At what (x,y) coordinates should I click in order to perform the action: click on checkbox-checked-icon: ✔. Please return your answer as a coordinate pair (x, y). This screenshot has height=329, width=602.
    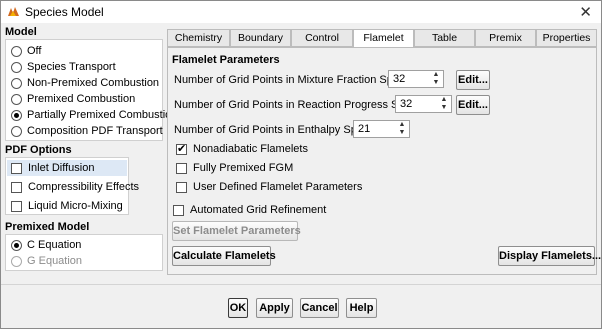
    Looking at the image, I should click on (181, 149).